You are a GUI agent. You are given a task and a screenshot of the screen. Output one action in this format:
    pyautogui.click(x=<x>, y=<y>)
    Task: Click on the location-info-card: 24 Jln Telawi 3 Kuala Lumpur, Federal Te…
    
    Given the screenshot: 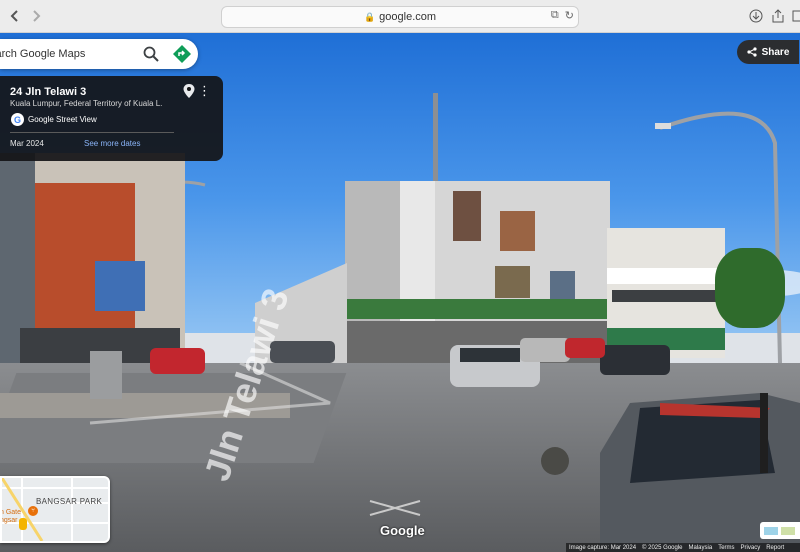 What is the action you would take?
    pyautogui.click(x=111, y=118)
    